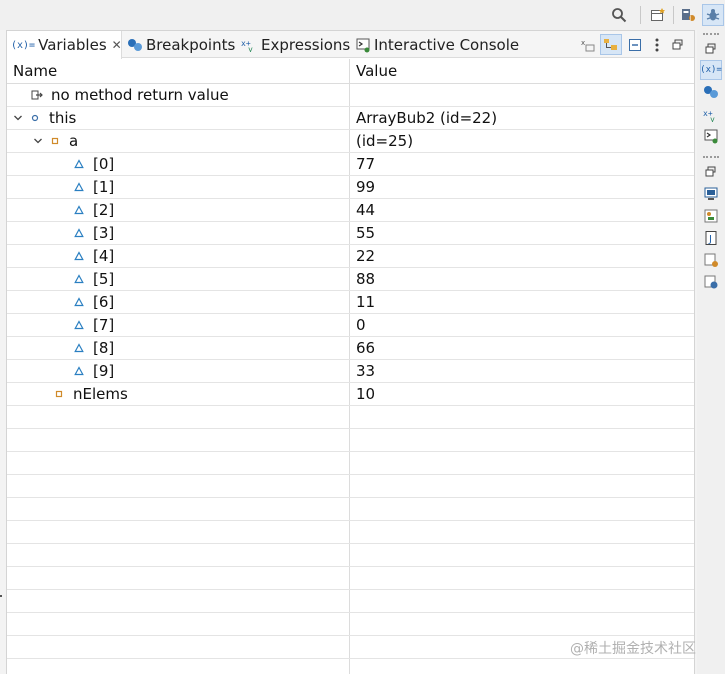 The image size is (725, 674). Describe the element at coordinates (376, 71) in the screenshot. I see `column-header-value: Value` at that location.